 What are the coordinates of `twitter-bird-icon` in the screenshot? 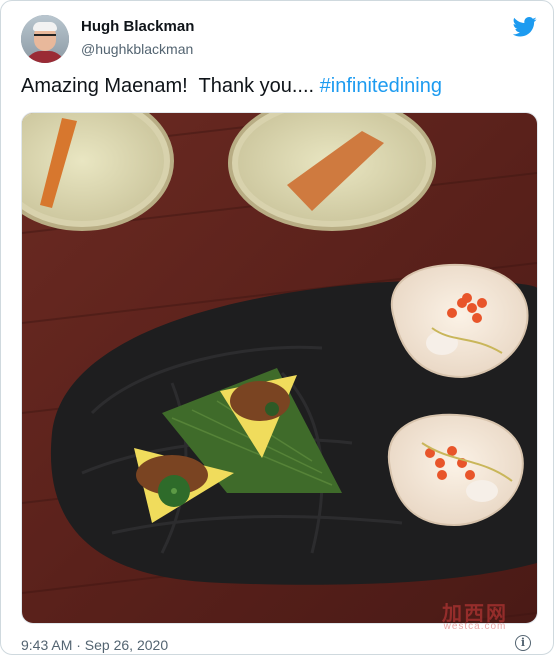 It's located at (525, 27).